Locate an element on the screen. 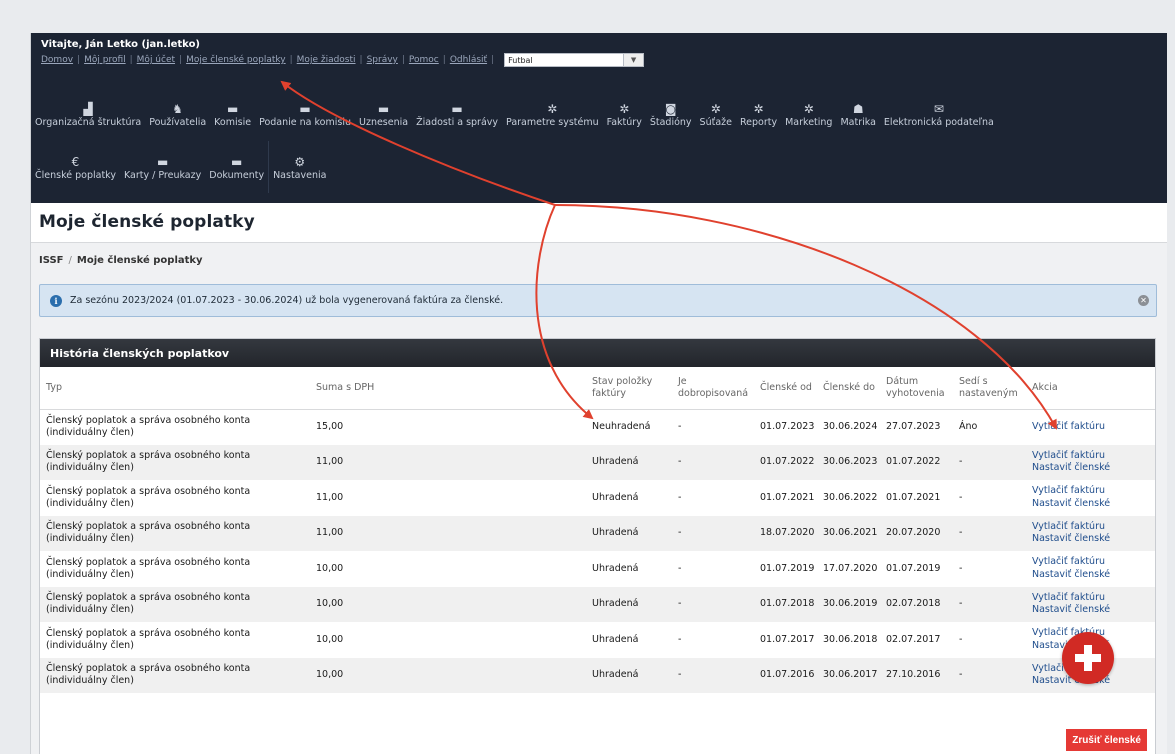 The width and height of the screenshot is (1175, 754). link-help: Pomoc is located at coordinates (424, 60).